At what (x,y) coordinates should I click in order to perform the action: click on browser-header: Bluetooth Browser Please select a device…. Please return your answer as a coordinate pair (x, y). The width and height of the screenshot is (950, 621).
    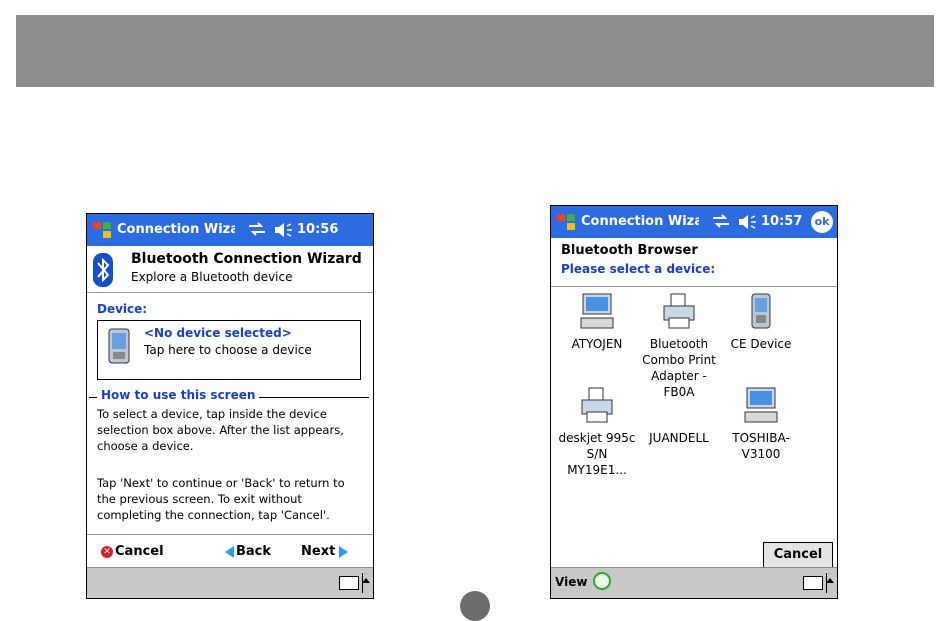
    Looking at the image, I should click on (694, 262).